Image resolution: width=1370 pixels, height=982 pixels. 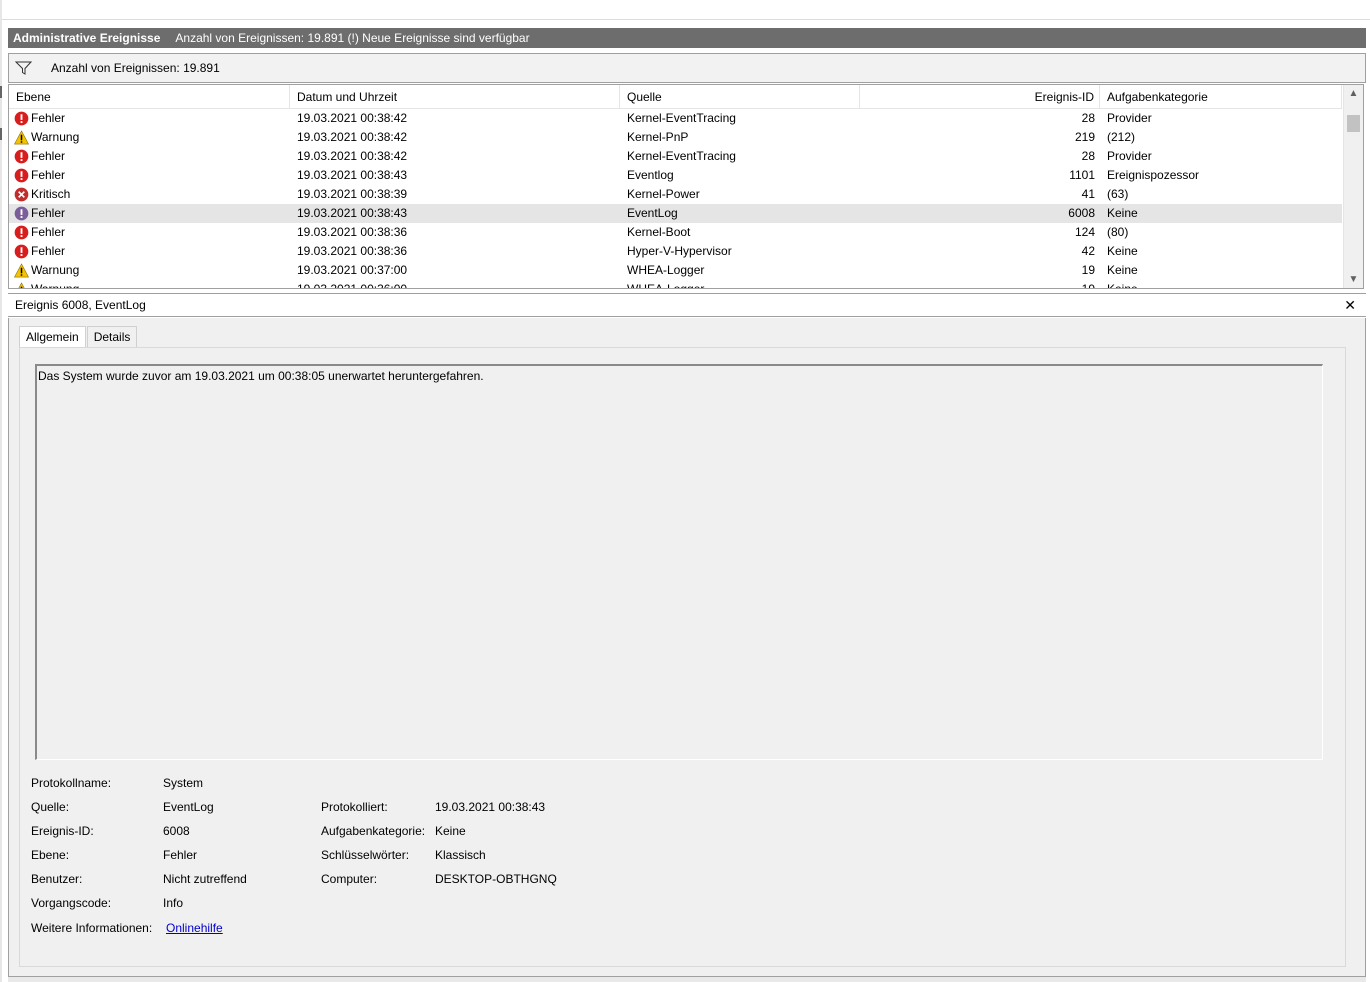 I want to click on close-icon: ✕, so click(x=1350, y=305).